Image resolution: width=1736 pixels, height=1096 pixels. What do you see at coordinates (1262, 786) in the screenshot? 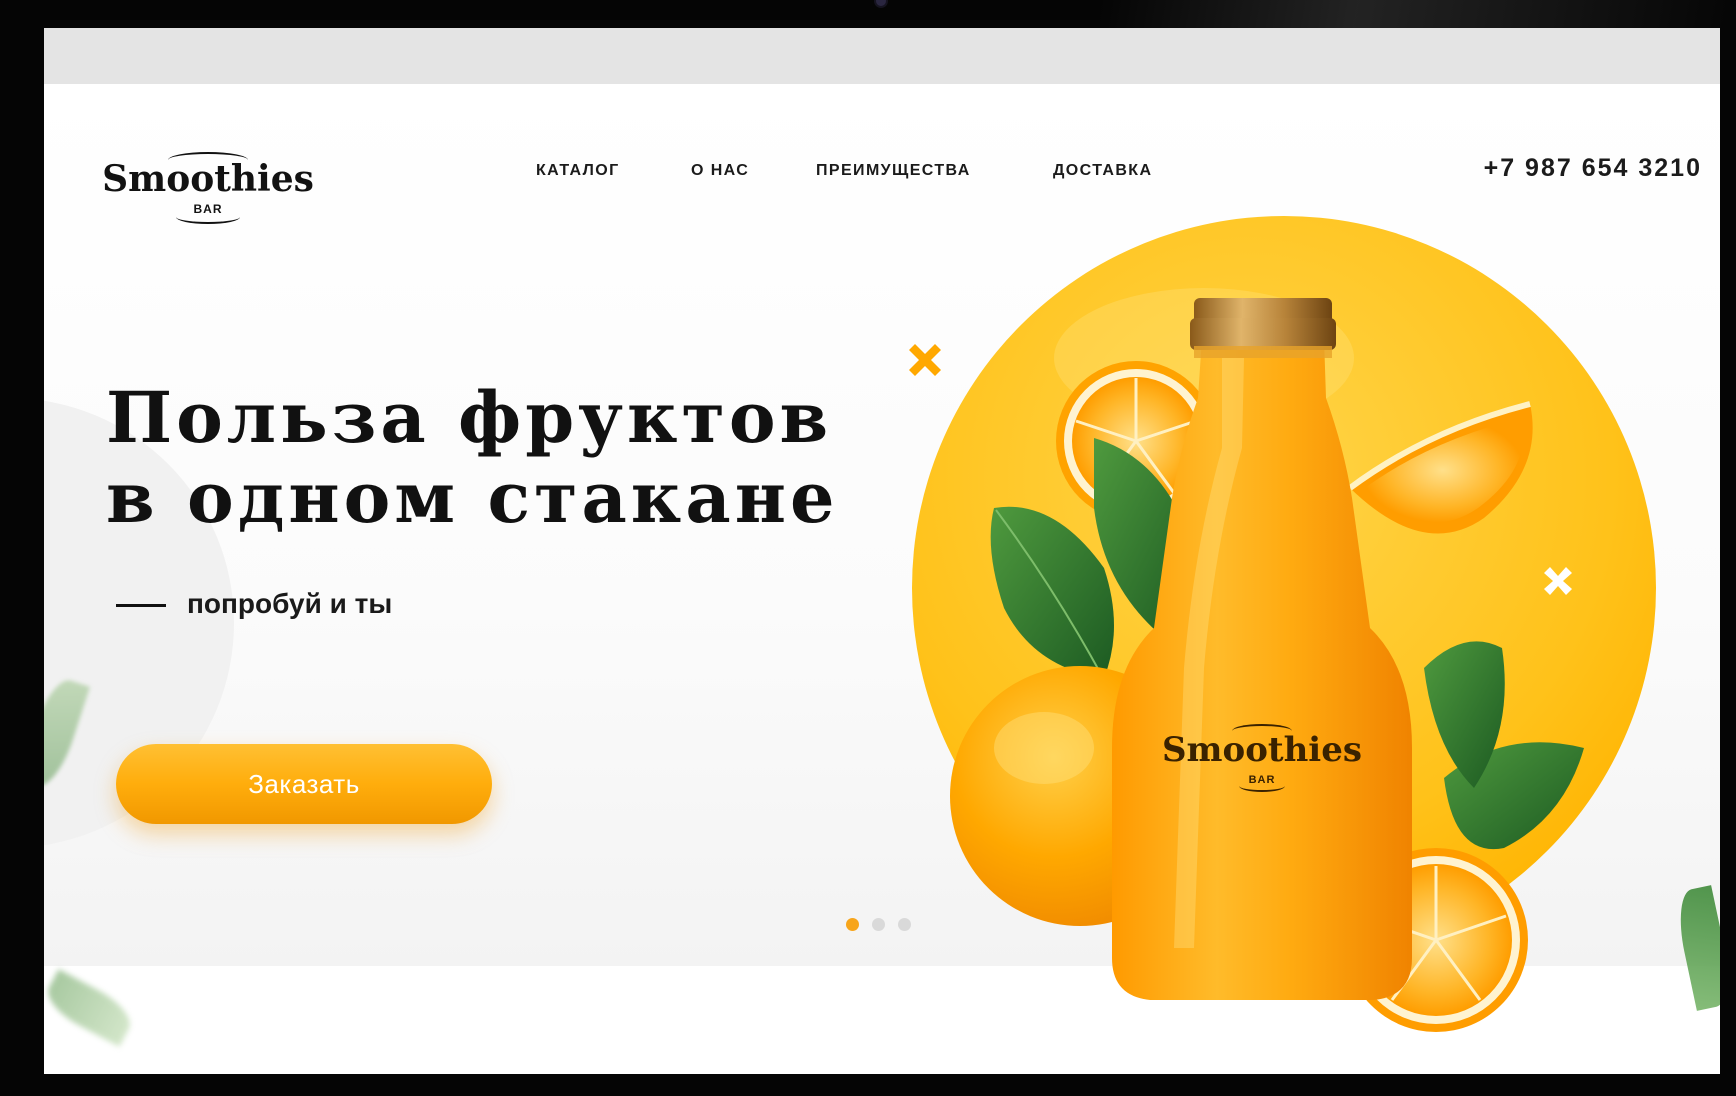
I see `bottle-label-arc` at bounding box center [1262, 786].